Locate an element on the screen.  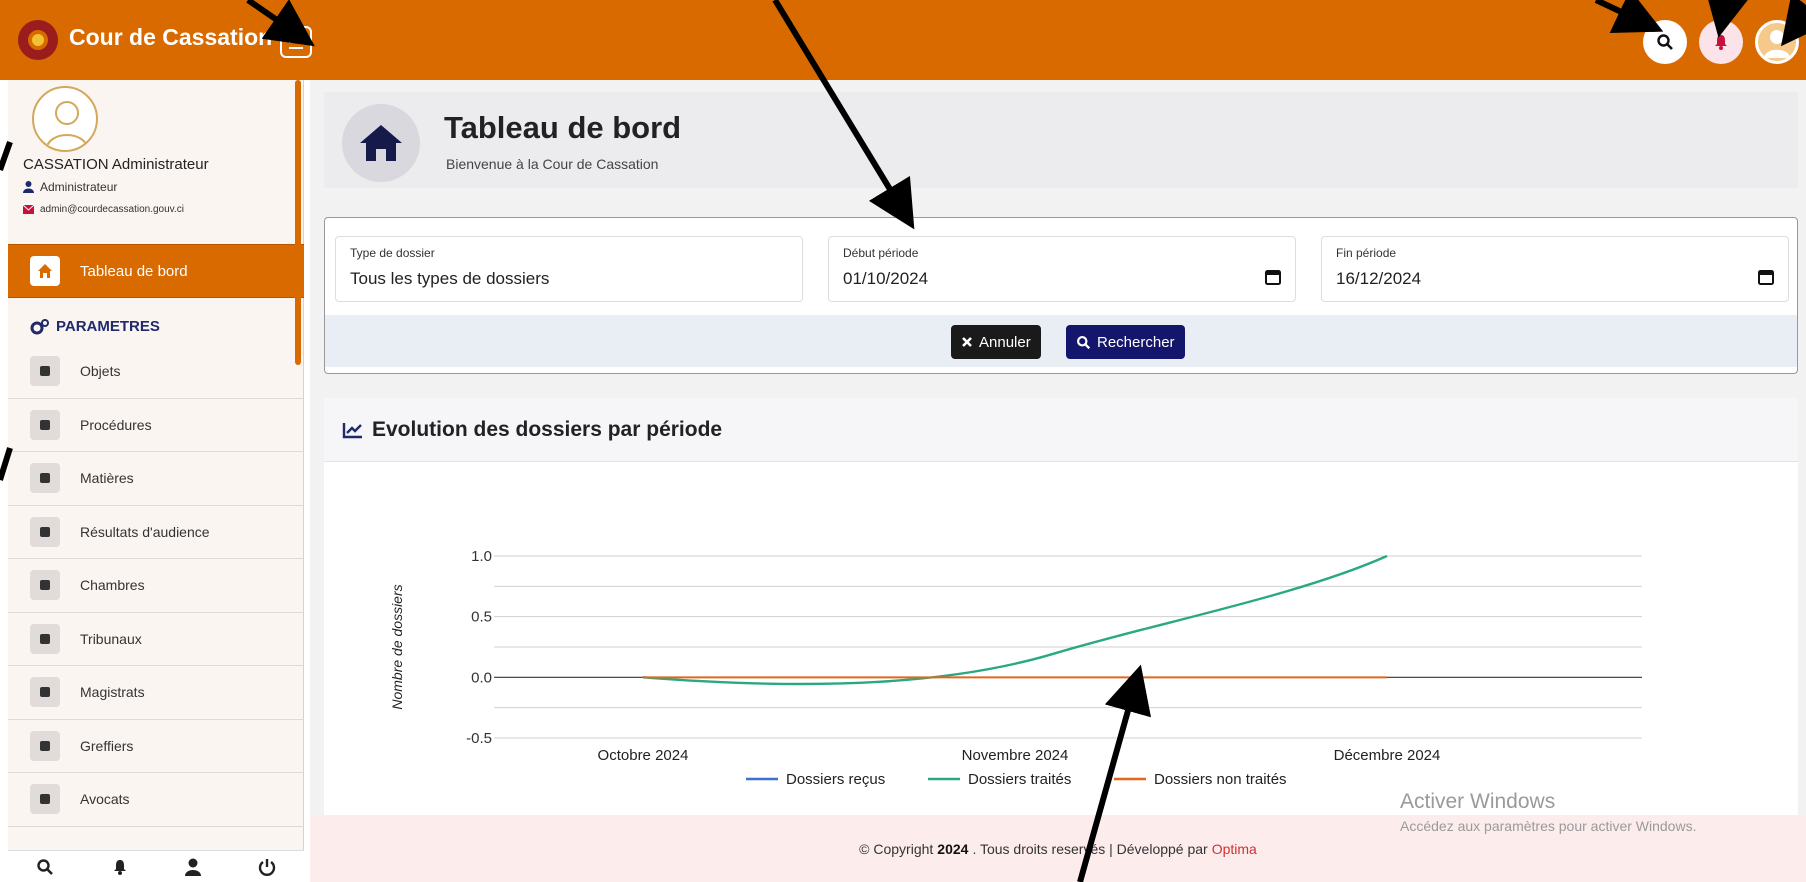
sidebar-item: Objets is located at coordinates (156, 372).